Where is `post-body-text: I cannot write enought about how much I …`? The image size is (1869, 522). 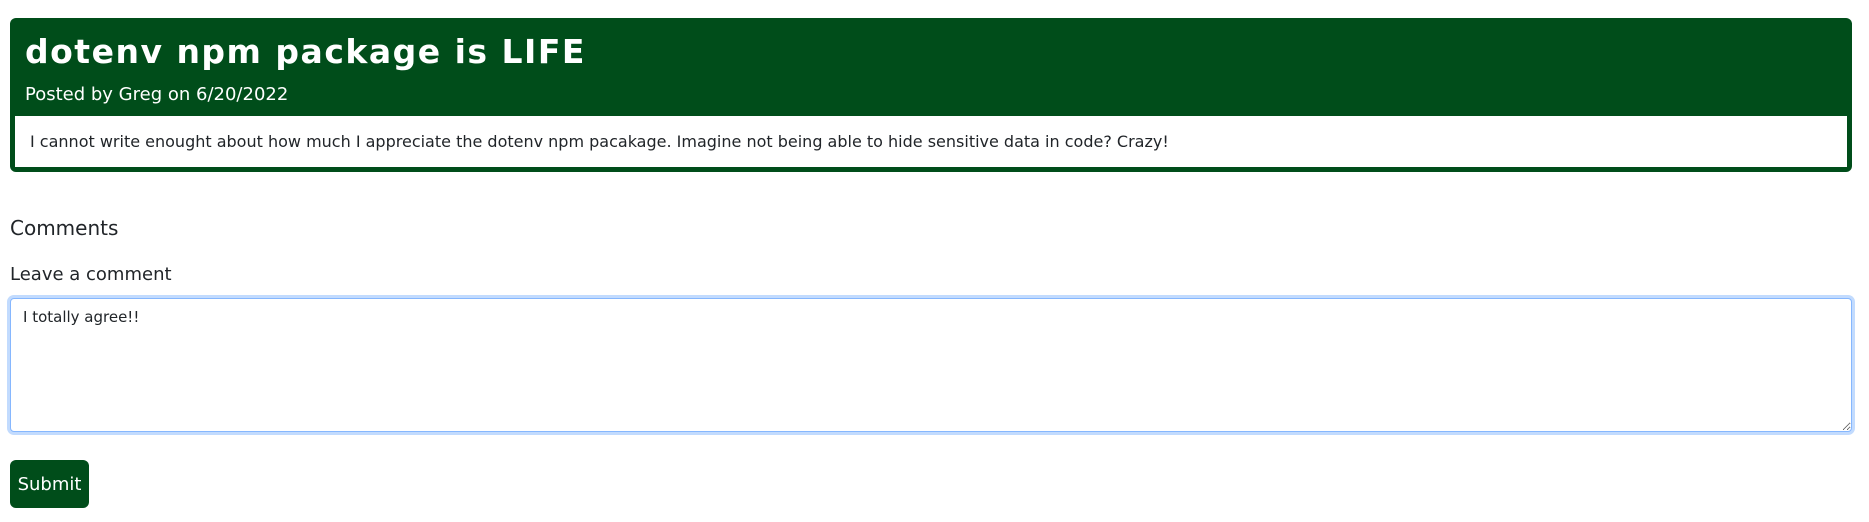
post-body-text: I cannot write enought about how much I … is located at coordinates (599, 141).